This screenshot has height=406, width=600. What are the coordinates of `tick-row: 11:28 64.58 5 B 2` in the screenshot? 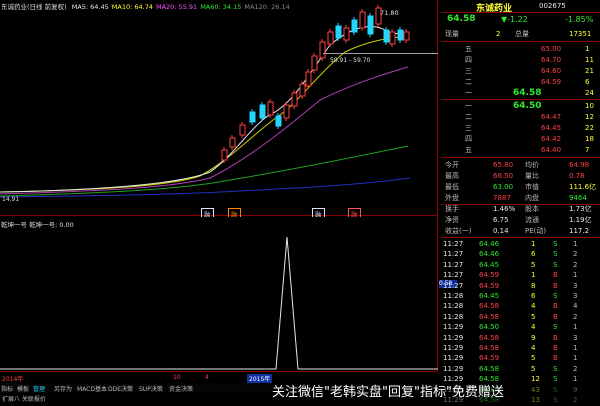 It's located at (520, 317).